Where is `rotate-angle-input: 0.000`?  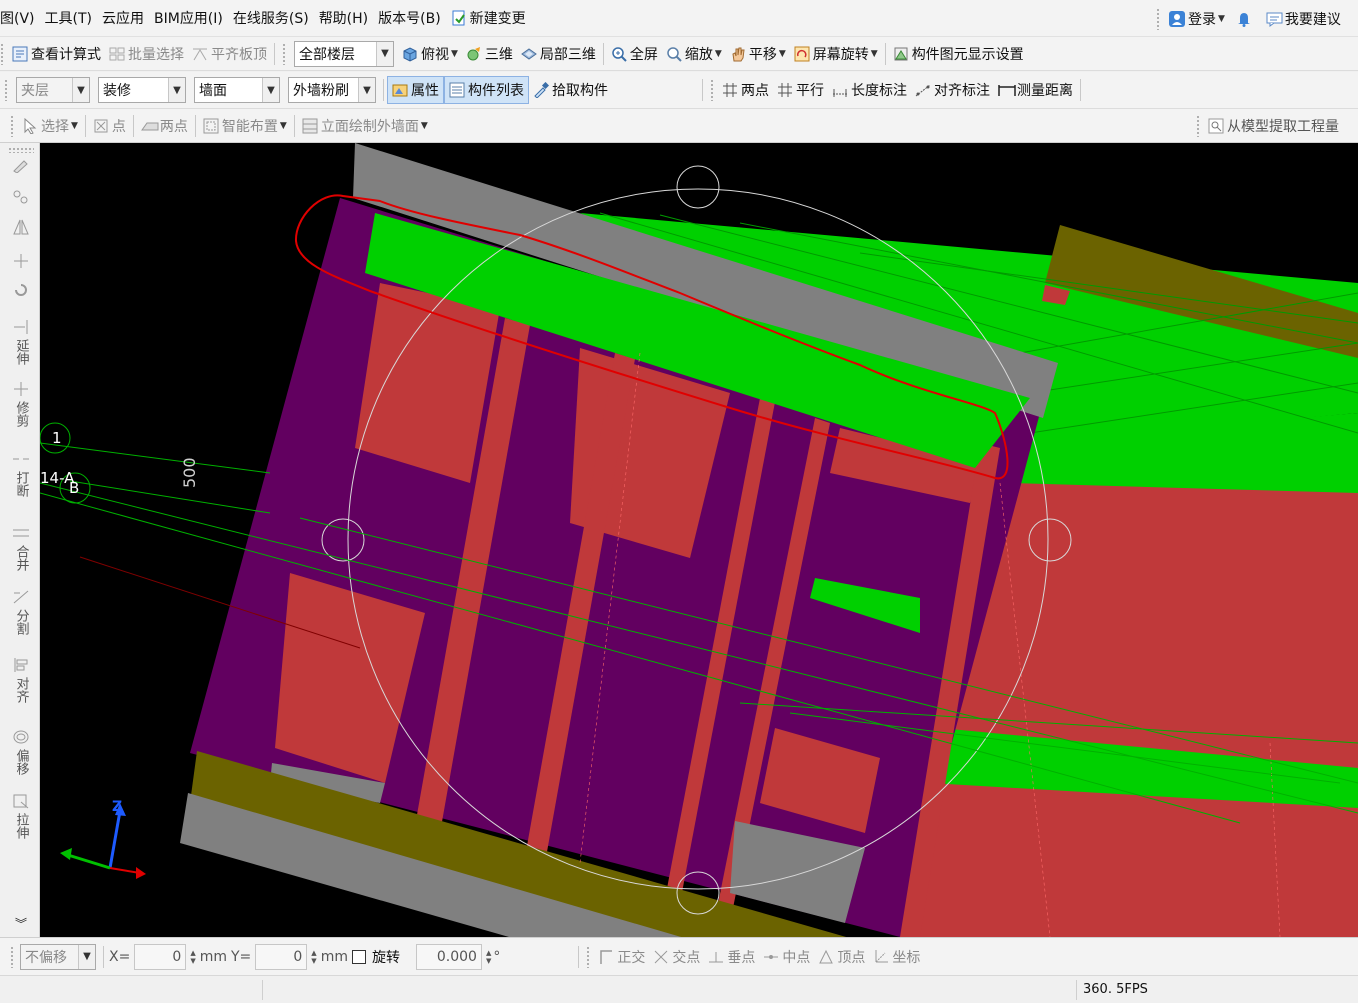 rotate-angle-input: 0.000 is located at coordinates (448, 956).